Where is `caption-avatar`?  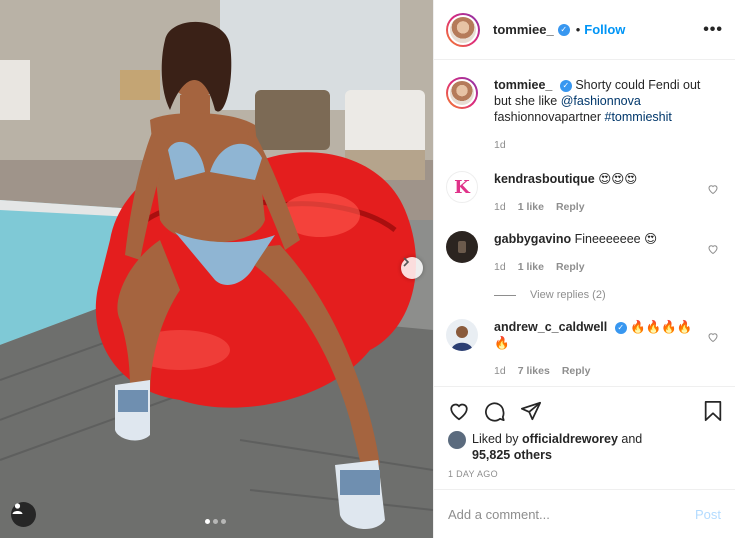 caption-avatar is located at coordinates (462, 93).